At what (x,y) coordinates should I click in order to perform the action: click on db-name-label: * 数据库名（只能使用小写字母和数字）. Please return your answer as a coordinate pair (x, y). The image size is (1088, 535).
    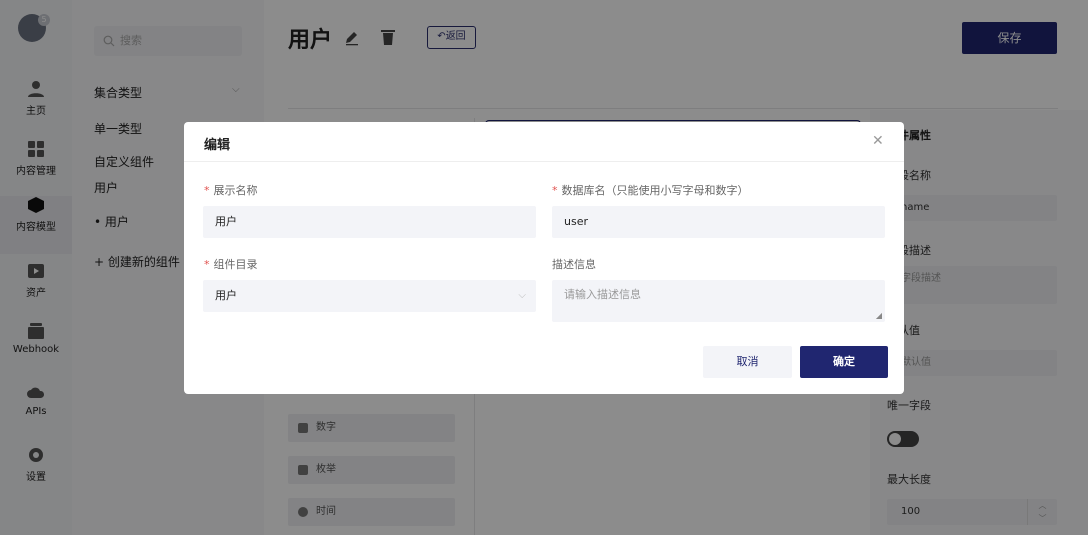
    Looking at the image, I should click on (650, 190).